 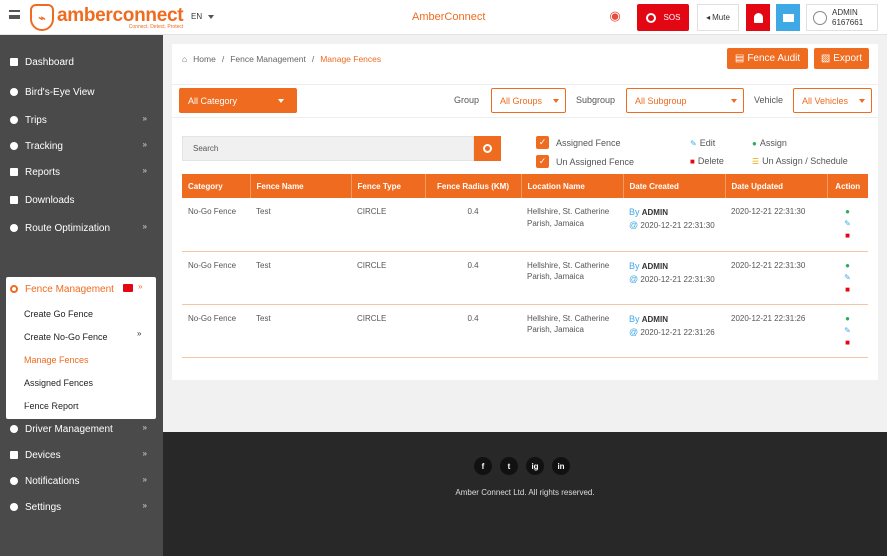 What do you see at coordinates (388, 331) in the screenshot?
I see `cell-fence-type: CIRCLE` at bounding box center [388, 331].